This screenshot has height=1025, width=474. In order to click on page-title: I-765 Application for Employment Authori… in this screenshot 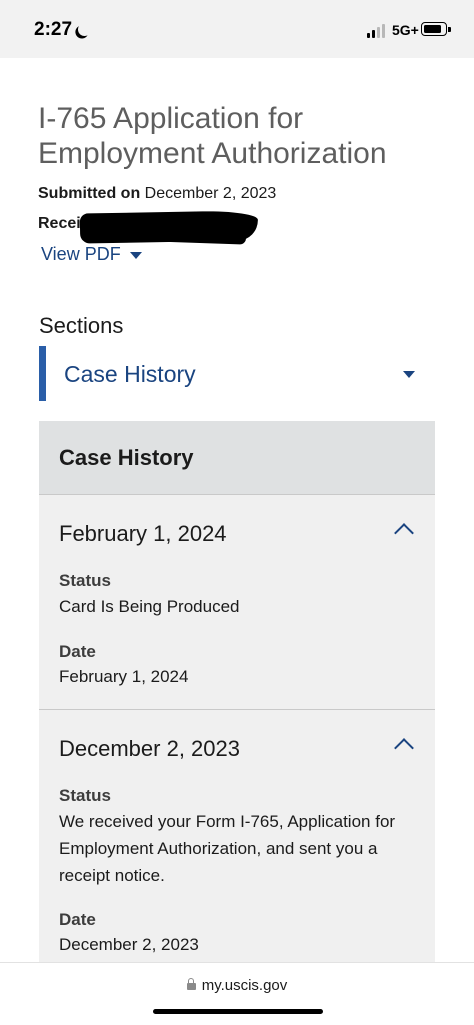, I will do `click(212, 136)`.